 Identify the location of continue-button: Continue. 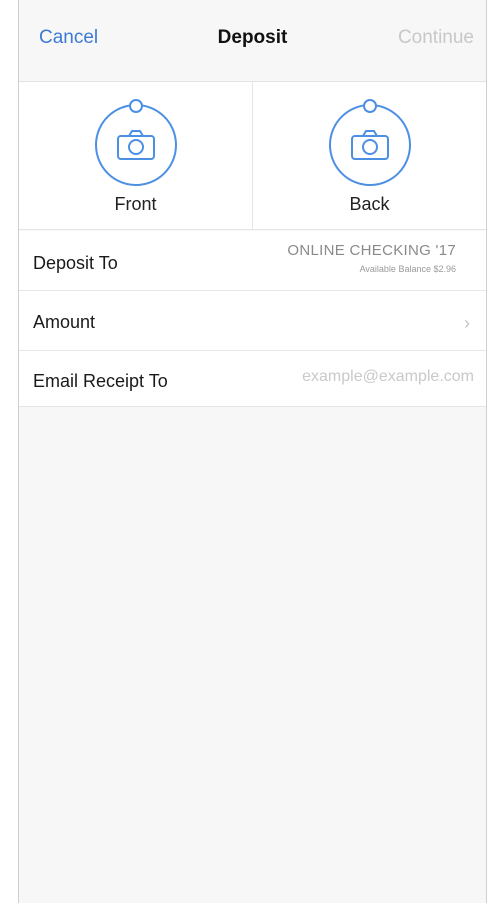
(436, 38).